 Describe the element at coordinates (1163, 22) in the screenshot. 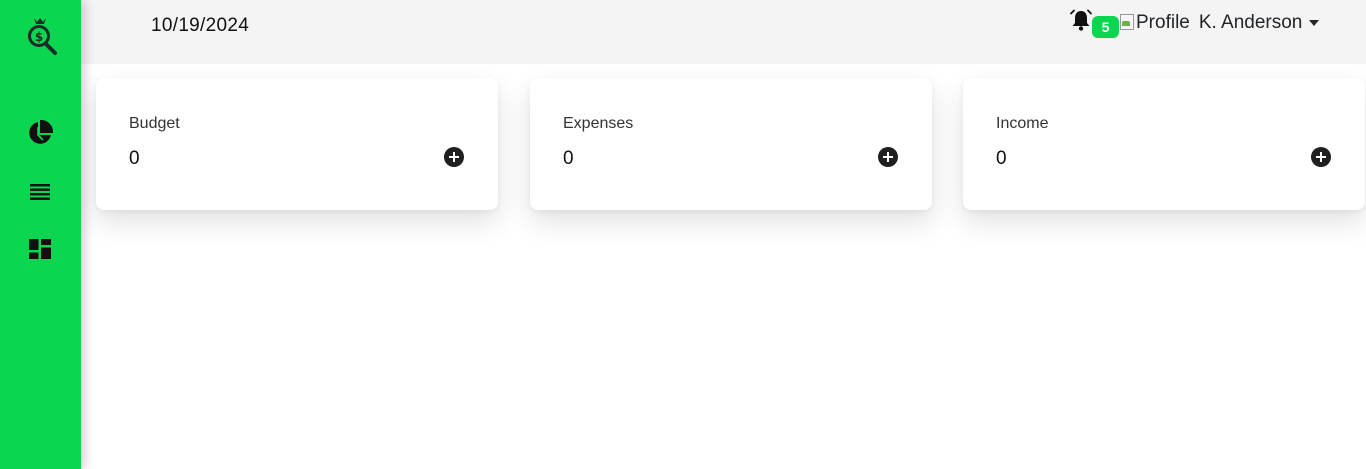

I see `profile-image-alt: Profile` at that location.